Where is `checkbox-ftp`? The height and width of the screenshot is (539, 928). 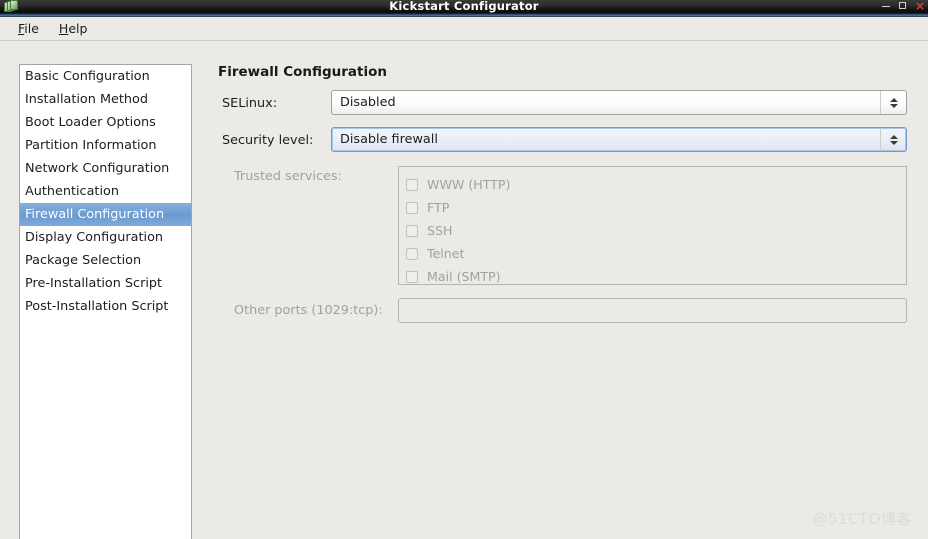 checkbox-ftp is located at coordinates (412, 207).